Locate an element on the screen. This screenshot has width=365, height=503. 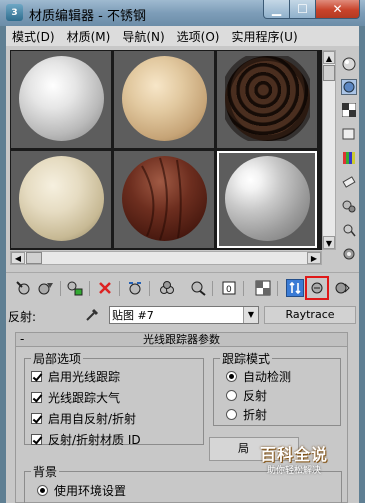
material-effects-channel-icon: 0 is located at coordinates (229, 288).